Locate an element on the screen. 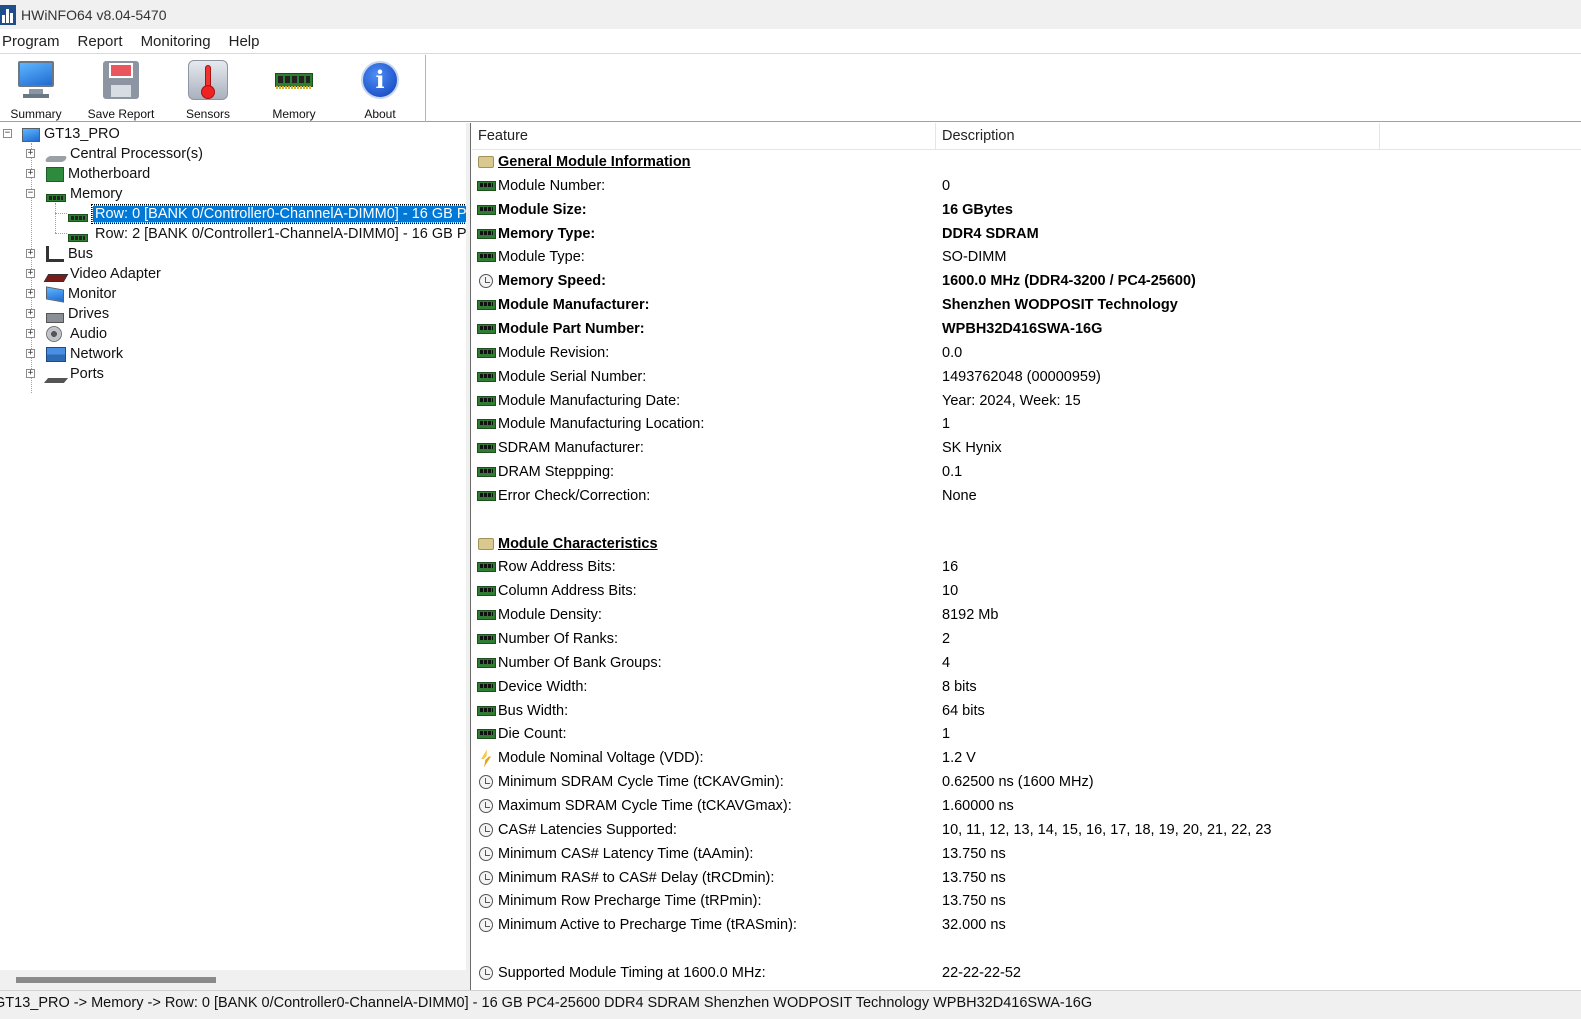 The image size is (1581, 1019). column-header-description: Description is located at coordinates (1158, 136).